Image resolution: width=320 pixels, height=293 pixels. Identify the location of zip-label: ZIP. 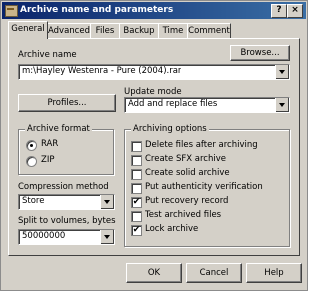
(47, 160).